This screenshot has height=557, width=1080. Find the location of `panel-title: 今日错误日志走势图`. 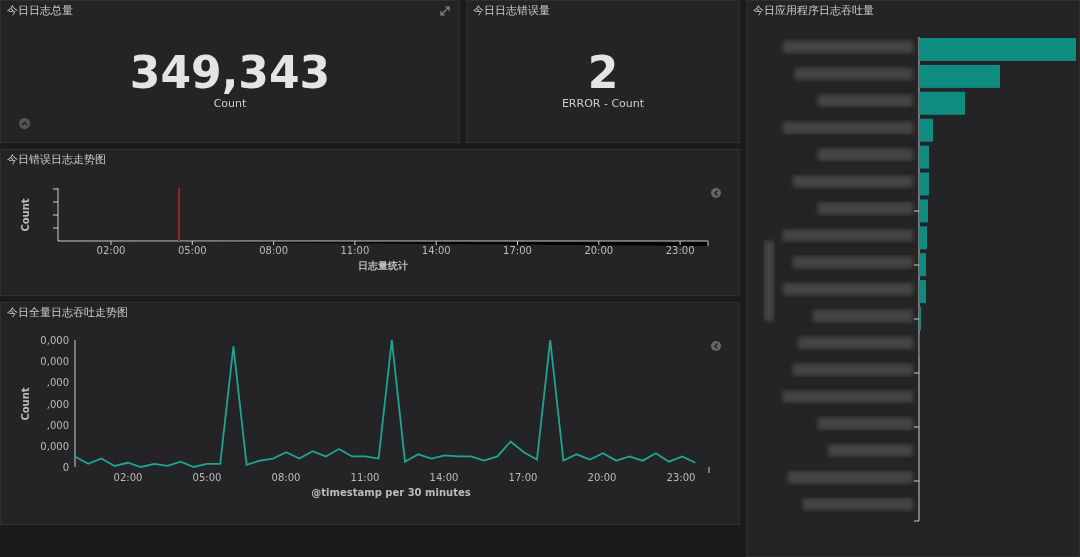

panel-title: 今日错误日志走势图 is located at coordinates (56, 160).